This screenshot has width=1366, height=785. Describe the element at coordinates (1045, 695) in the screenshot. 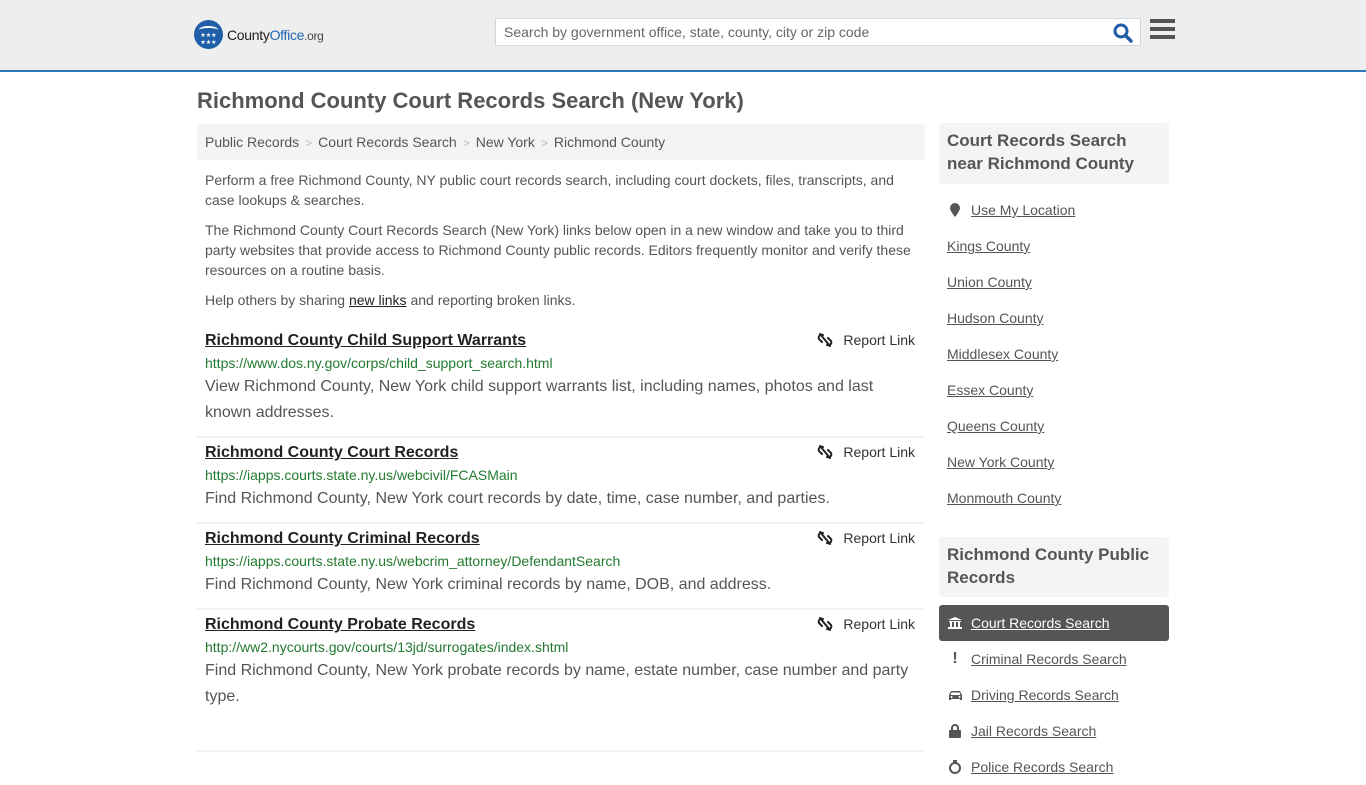

I see `driving-records-search-link: Driving Records Search` at that location.